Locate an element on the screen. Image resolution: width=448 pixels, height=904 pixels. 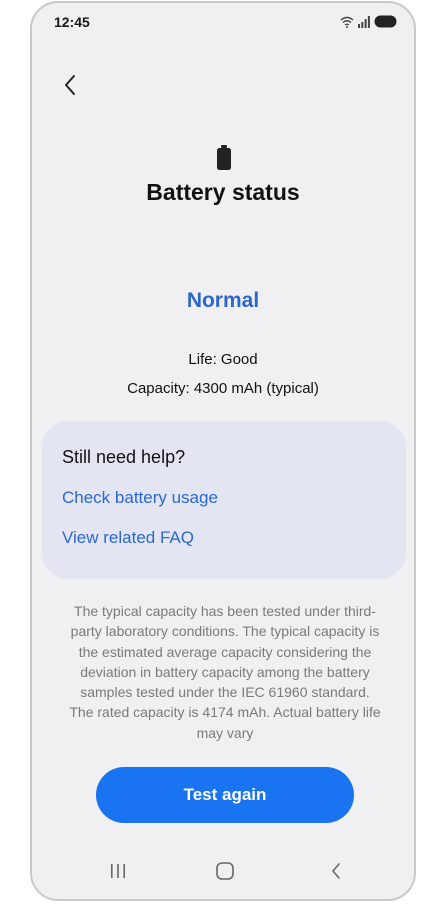
battery-life-text: Life: Good is located at coordinates (223, 359).